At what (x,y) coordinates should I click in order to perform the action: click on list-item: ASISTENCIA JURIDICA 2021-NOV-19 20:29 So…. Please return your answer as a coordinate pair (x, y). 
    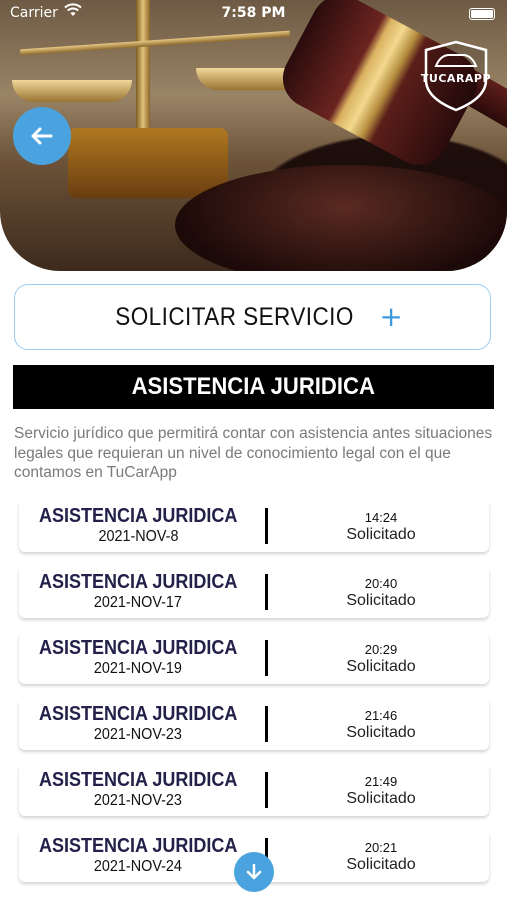
    Looking at the image, I should click on (254, 658).